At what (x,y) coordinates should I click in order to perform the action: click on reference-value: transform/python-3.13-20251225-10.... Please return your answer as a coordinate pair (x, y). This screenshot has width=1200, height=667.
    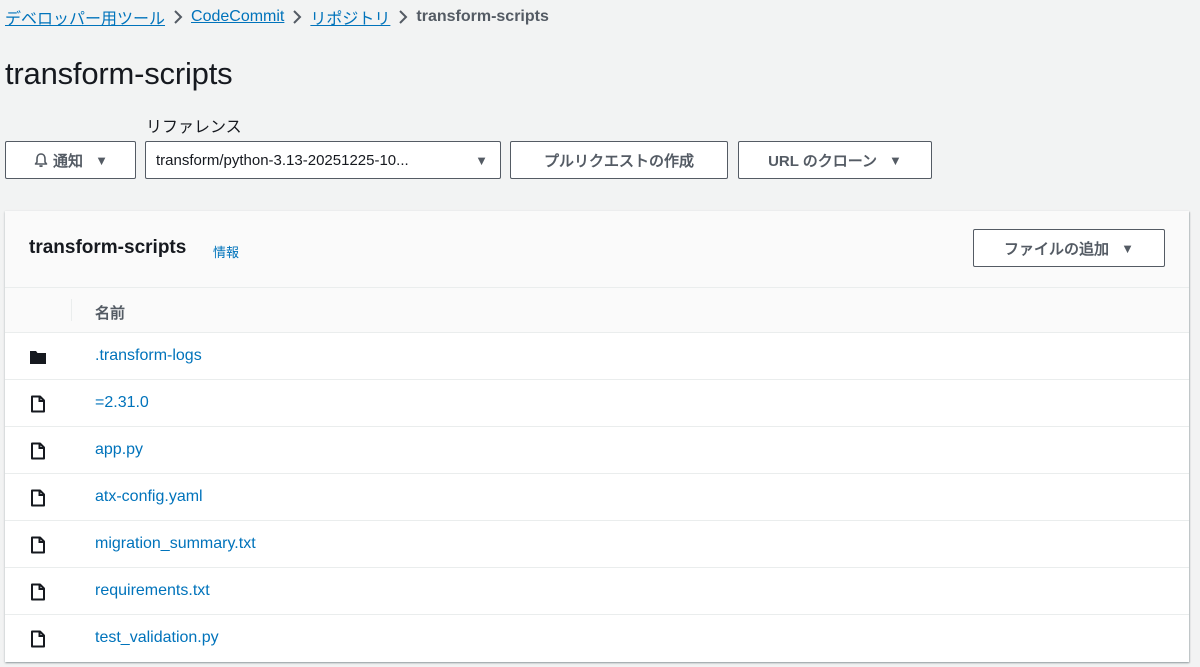
    Looking at the image, I should click on (282, 160).